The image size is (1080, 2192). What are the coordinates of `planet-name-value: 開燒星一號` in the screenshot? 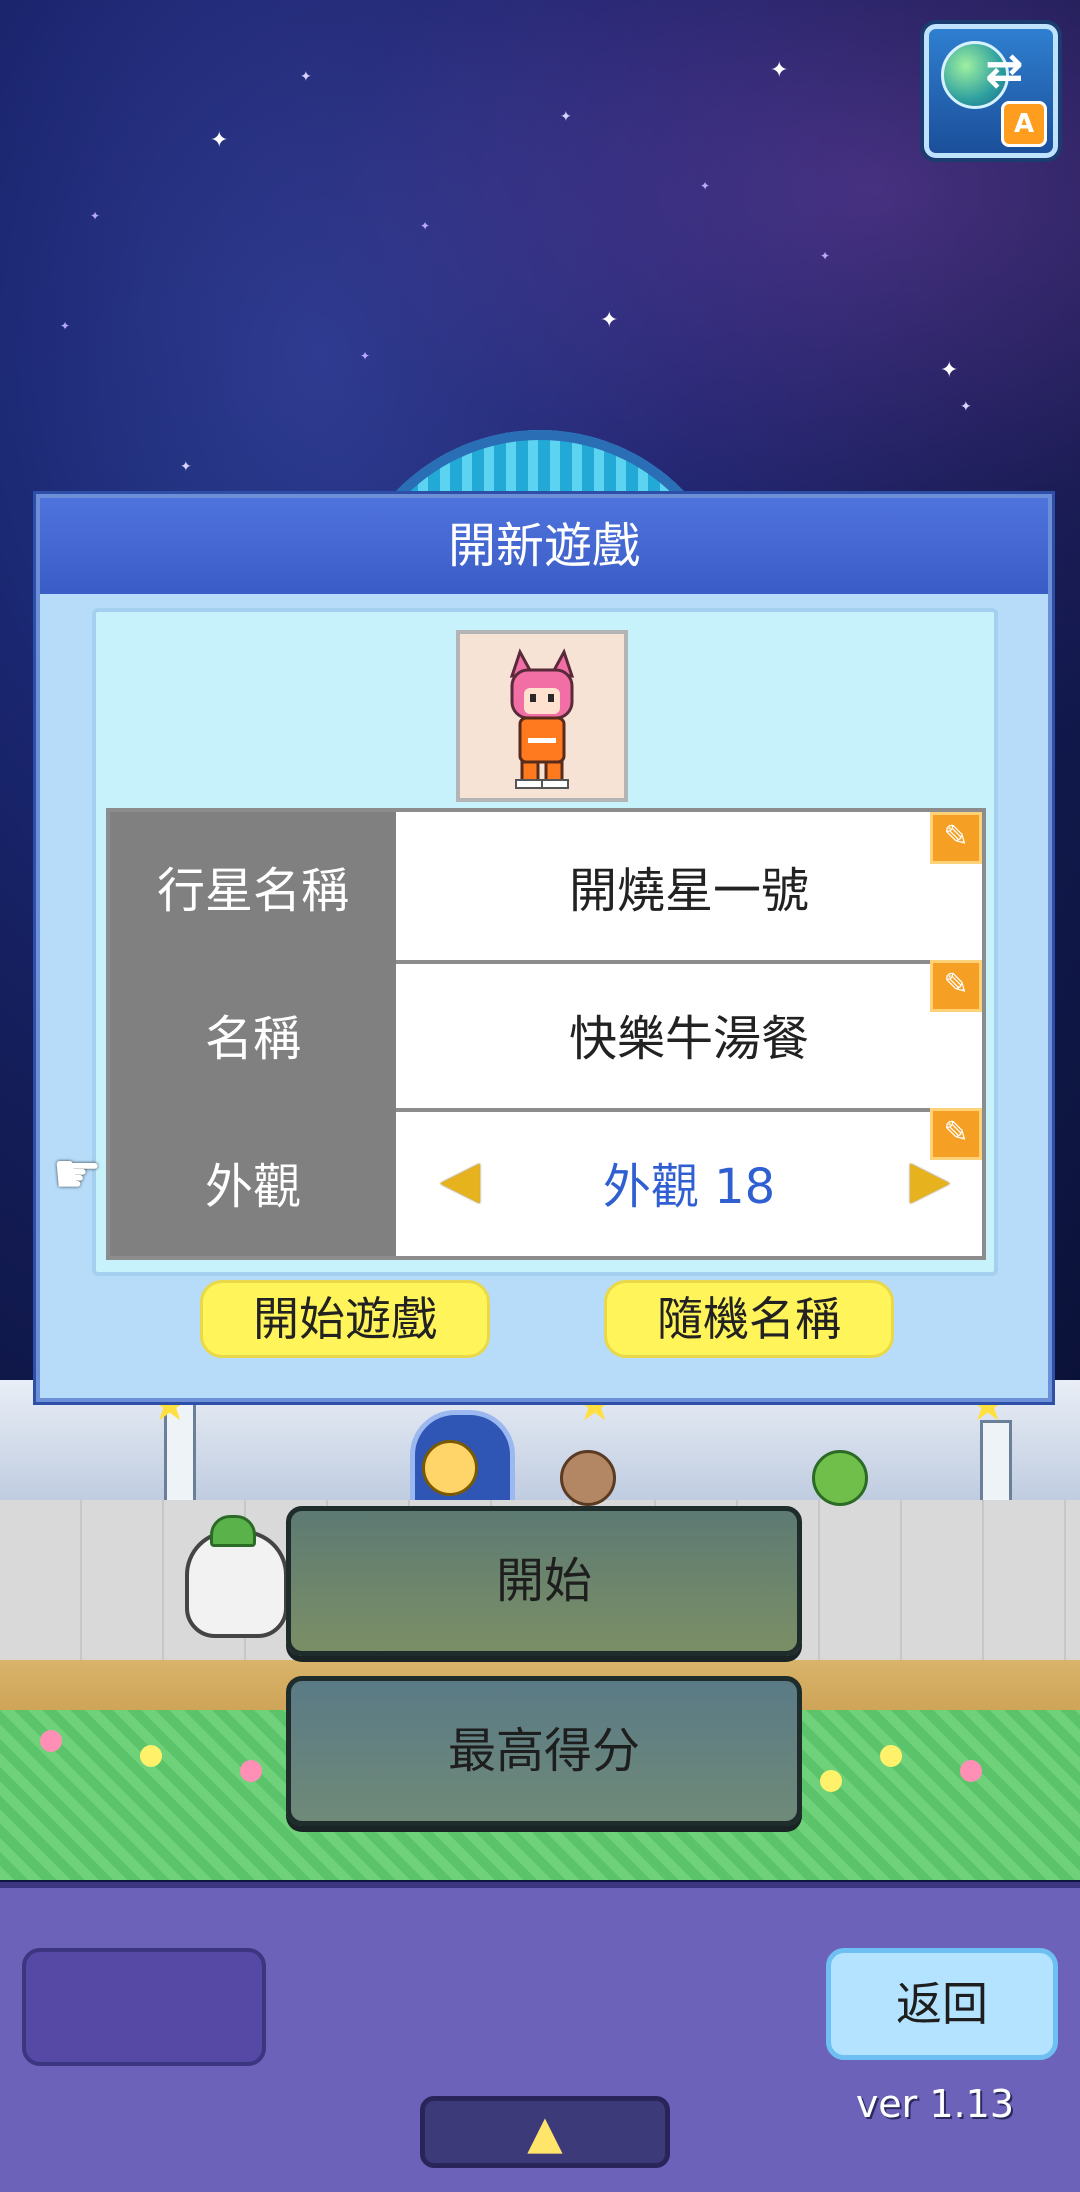 It's located at (689, 886).